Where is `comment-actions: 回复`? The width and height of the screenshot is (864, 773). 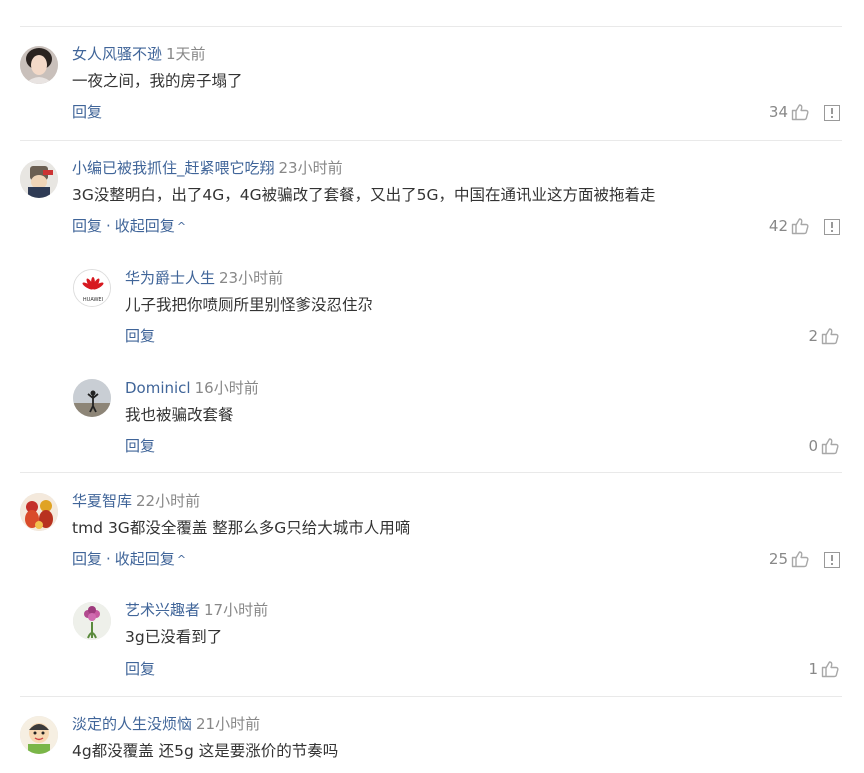
comment-actions: 回复 is located at coordinates (87, 112).